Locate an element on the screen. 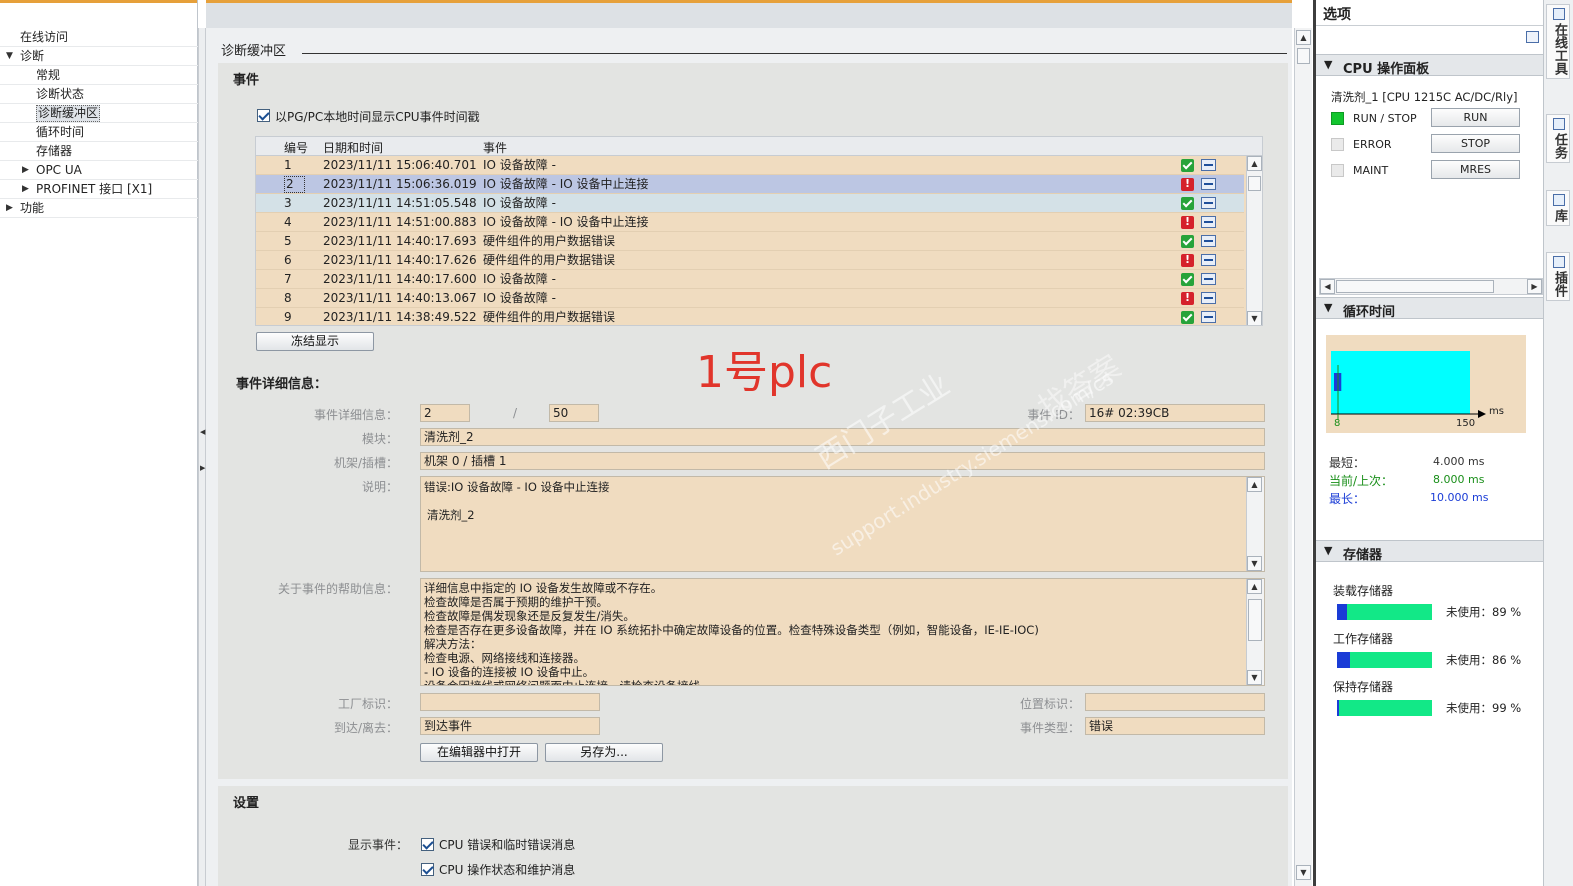 The height and width of the screenshot is (886, 1573). help-scrollbar: ▲ ▼ is located at coordinates (1255, 632).